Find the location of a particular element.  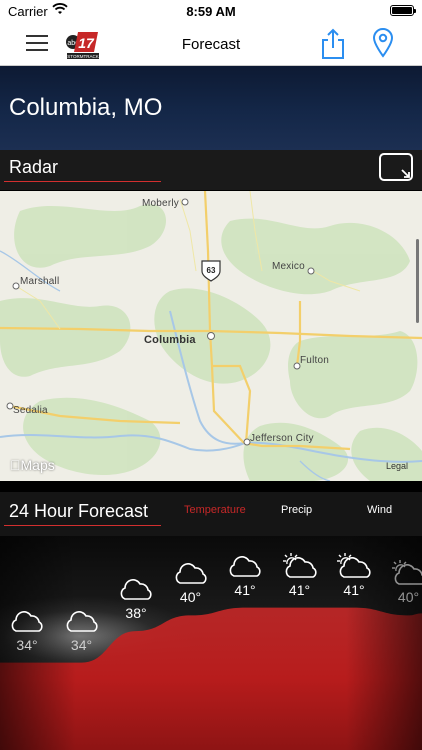

map-label-marshall: Marshall is located at coordinates (40, 281).